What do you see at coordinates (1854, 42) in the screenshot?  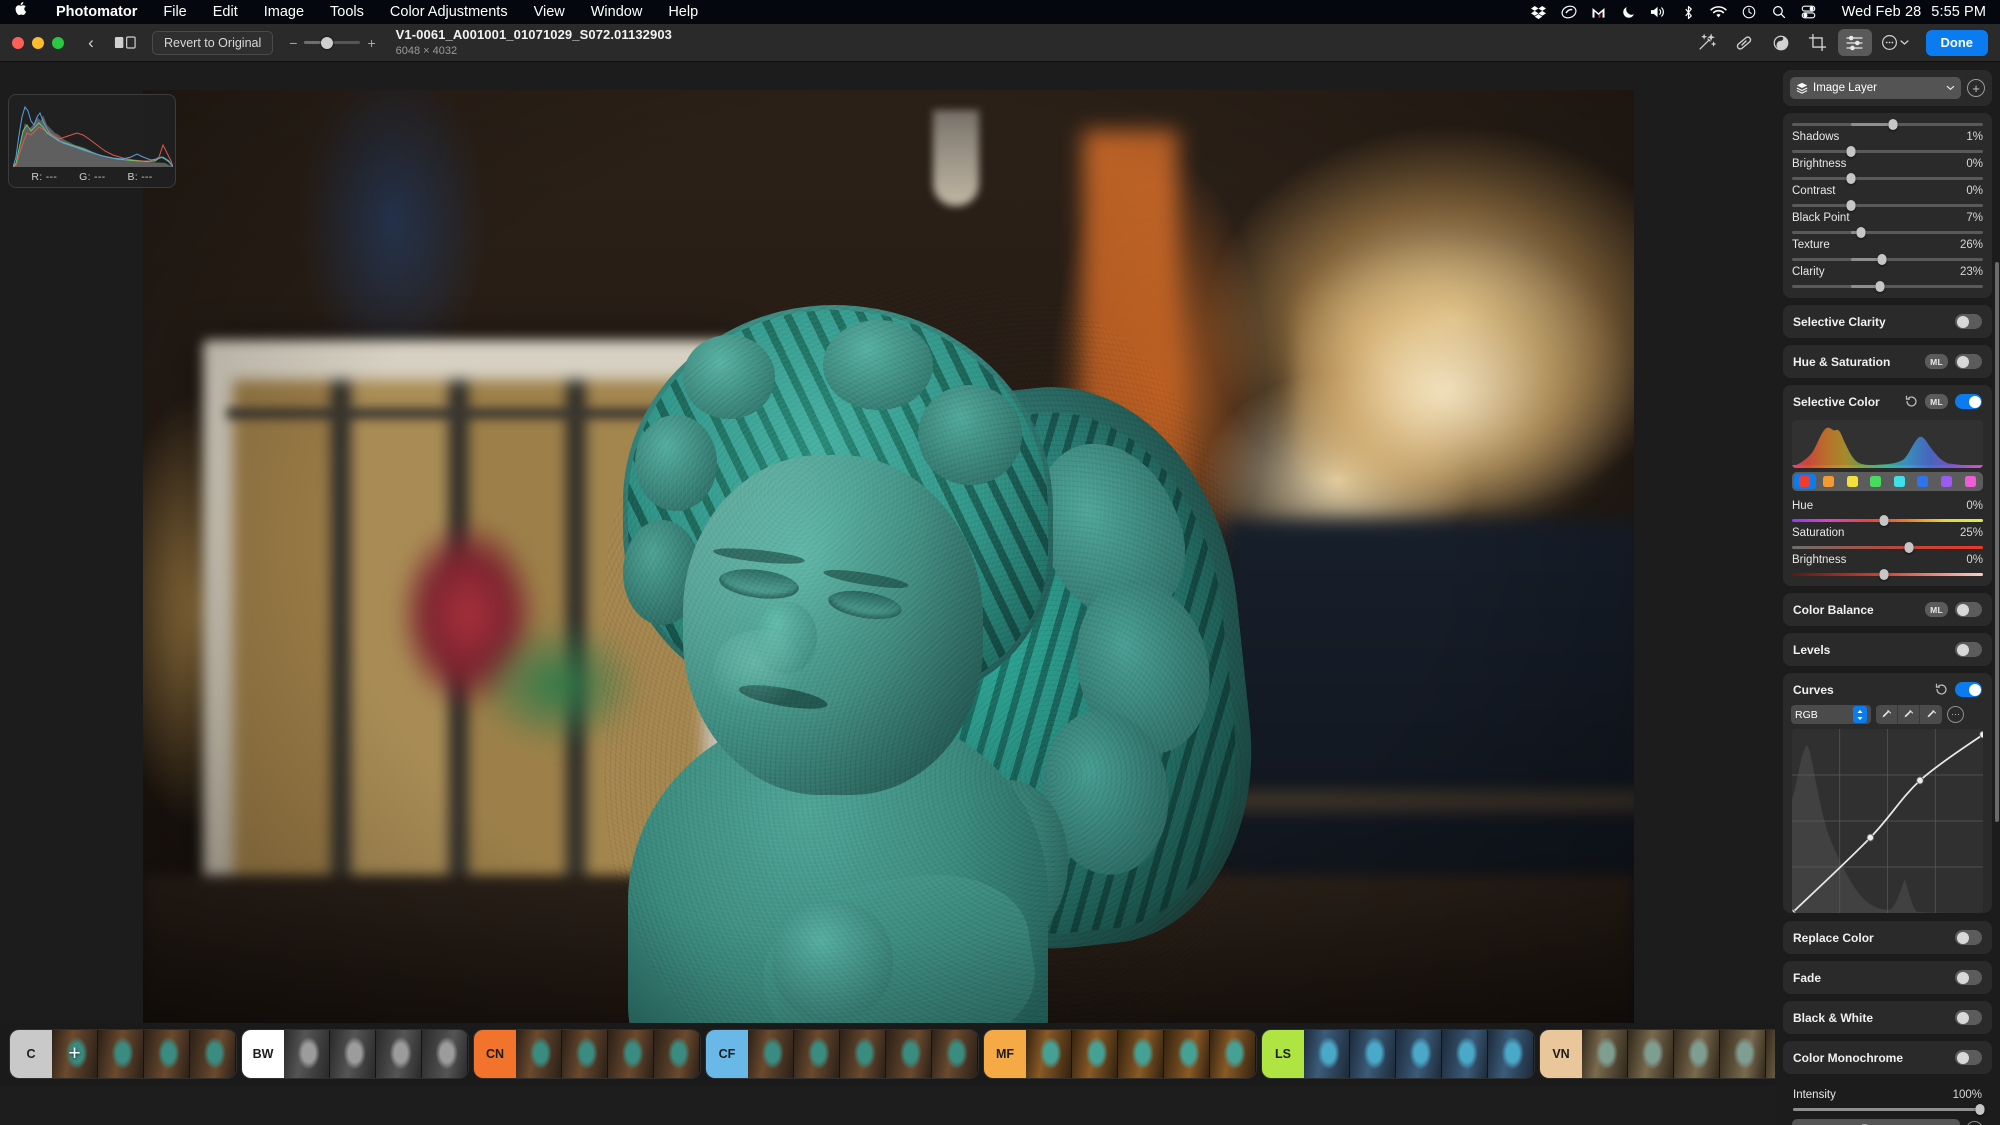 I see `adjustments-icon` at bounding box center [1854, 42].